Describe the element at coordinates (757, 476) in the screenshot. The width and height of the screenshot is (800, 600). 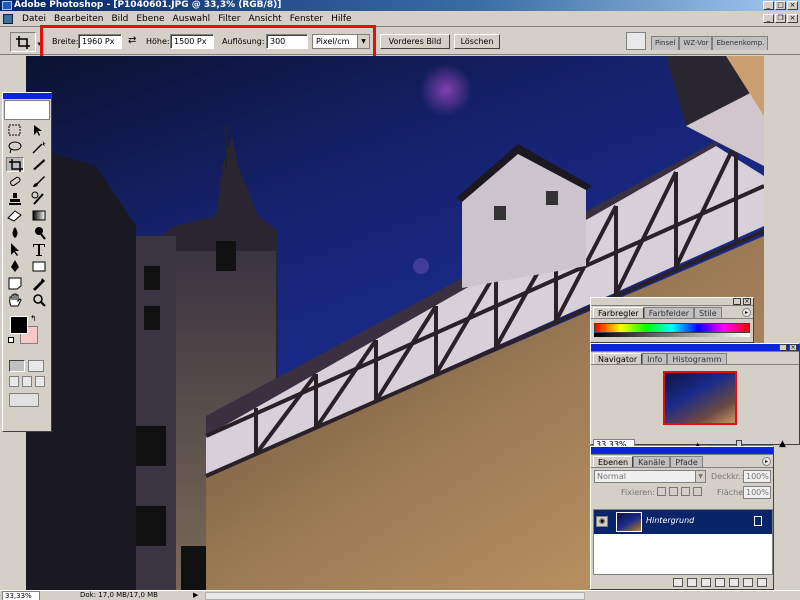
I see `opacity-field: 100%` at that location.